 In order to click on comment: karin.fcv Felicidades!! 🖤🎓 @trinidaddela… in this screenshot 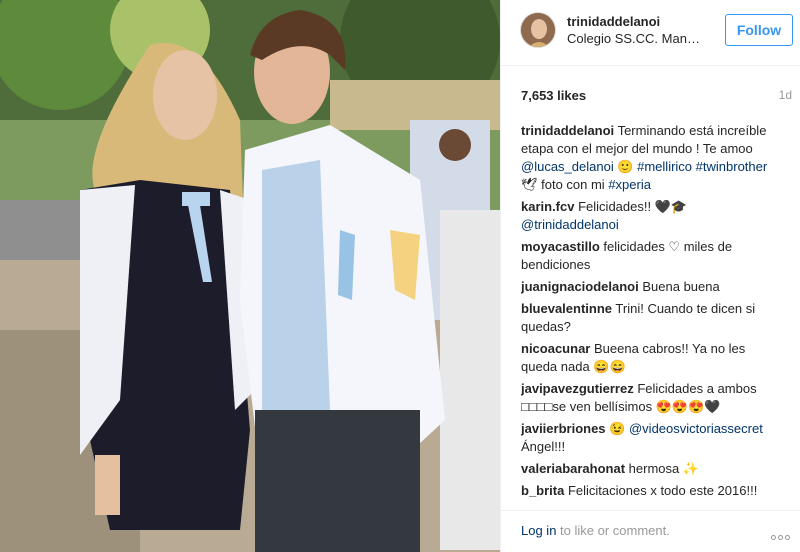, I will do `click(652, 216)`.